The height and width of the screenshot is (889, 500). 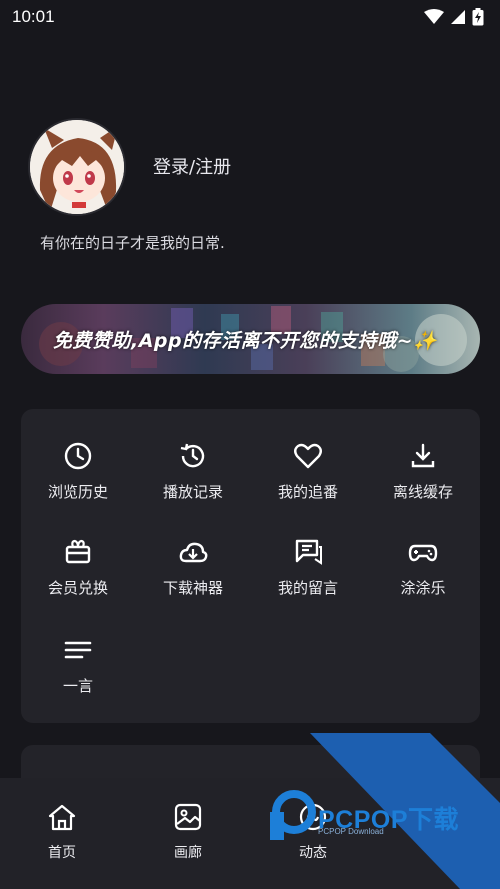 I want to click on grid-item-hitokoto: 一言, so click(x=78, y=680).